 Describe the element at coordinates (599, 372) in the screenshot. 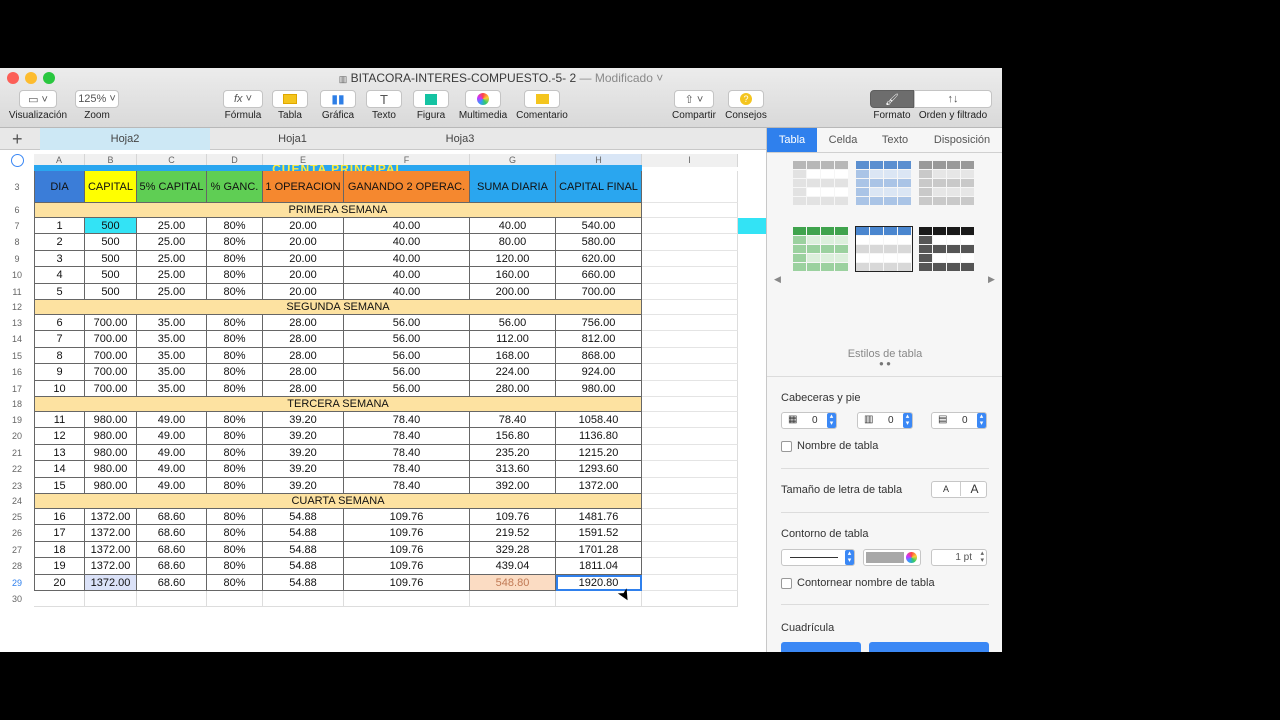

I see `table-cell: 924.00` at that location.